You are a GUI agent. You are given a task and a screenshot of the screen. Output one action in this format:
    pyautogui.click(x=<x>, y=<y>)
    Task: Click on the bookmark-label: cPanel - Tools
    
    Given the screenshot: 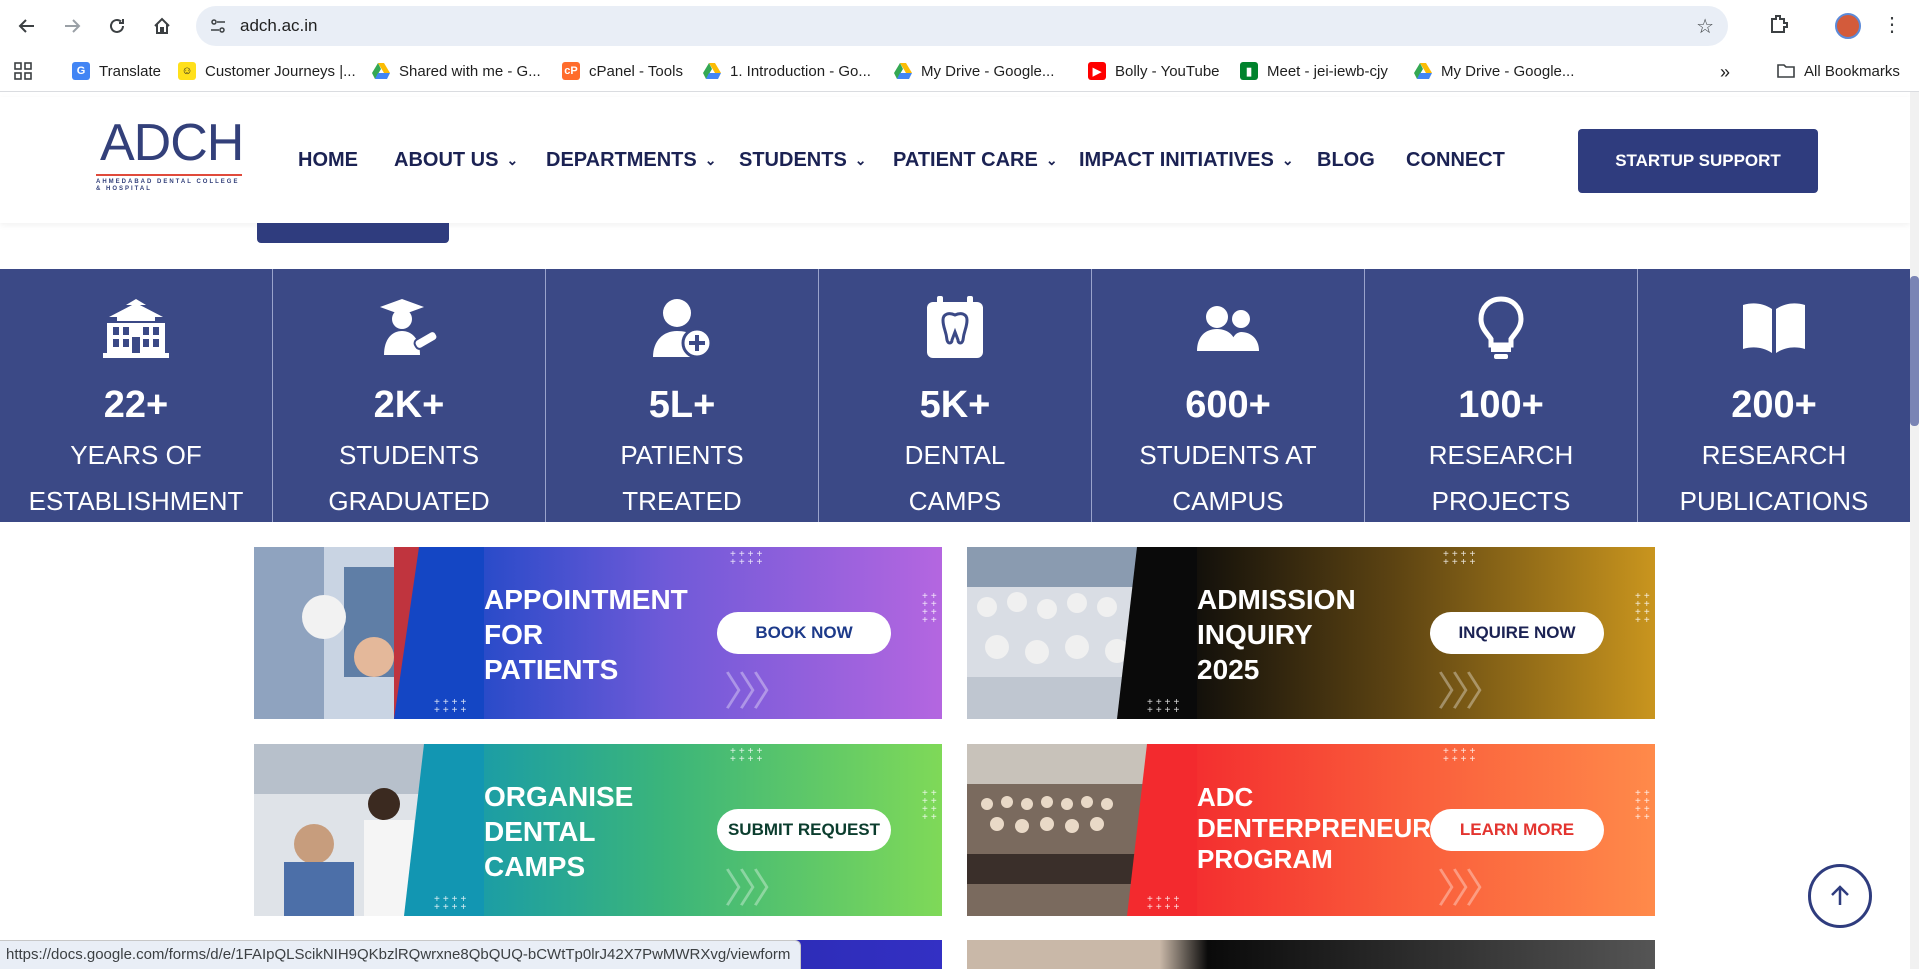 What is the action you would take?
    pyautogui.click(x=636, y=71)
    